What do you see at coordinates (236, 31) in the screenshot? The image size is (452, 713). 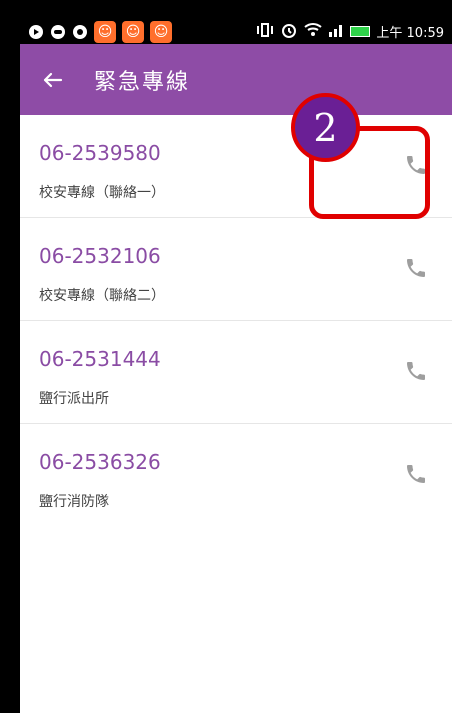 I see `status-bar: ☺ ☺ ☺ 上午 10:59` at bounding box center [236, 31].